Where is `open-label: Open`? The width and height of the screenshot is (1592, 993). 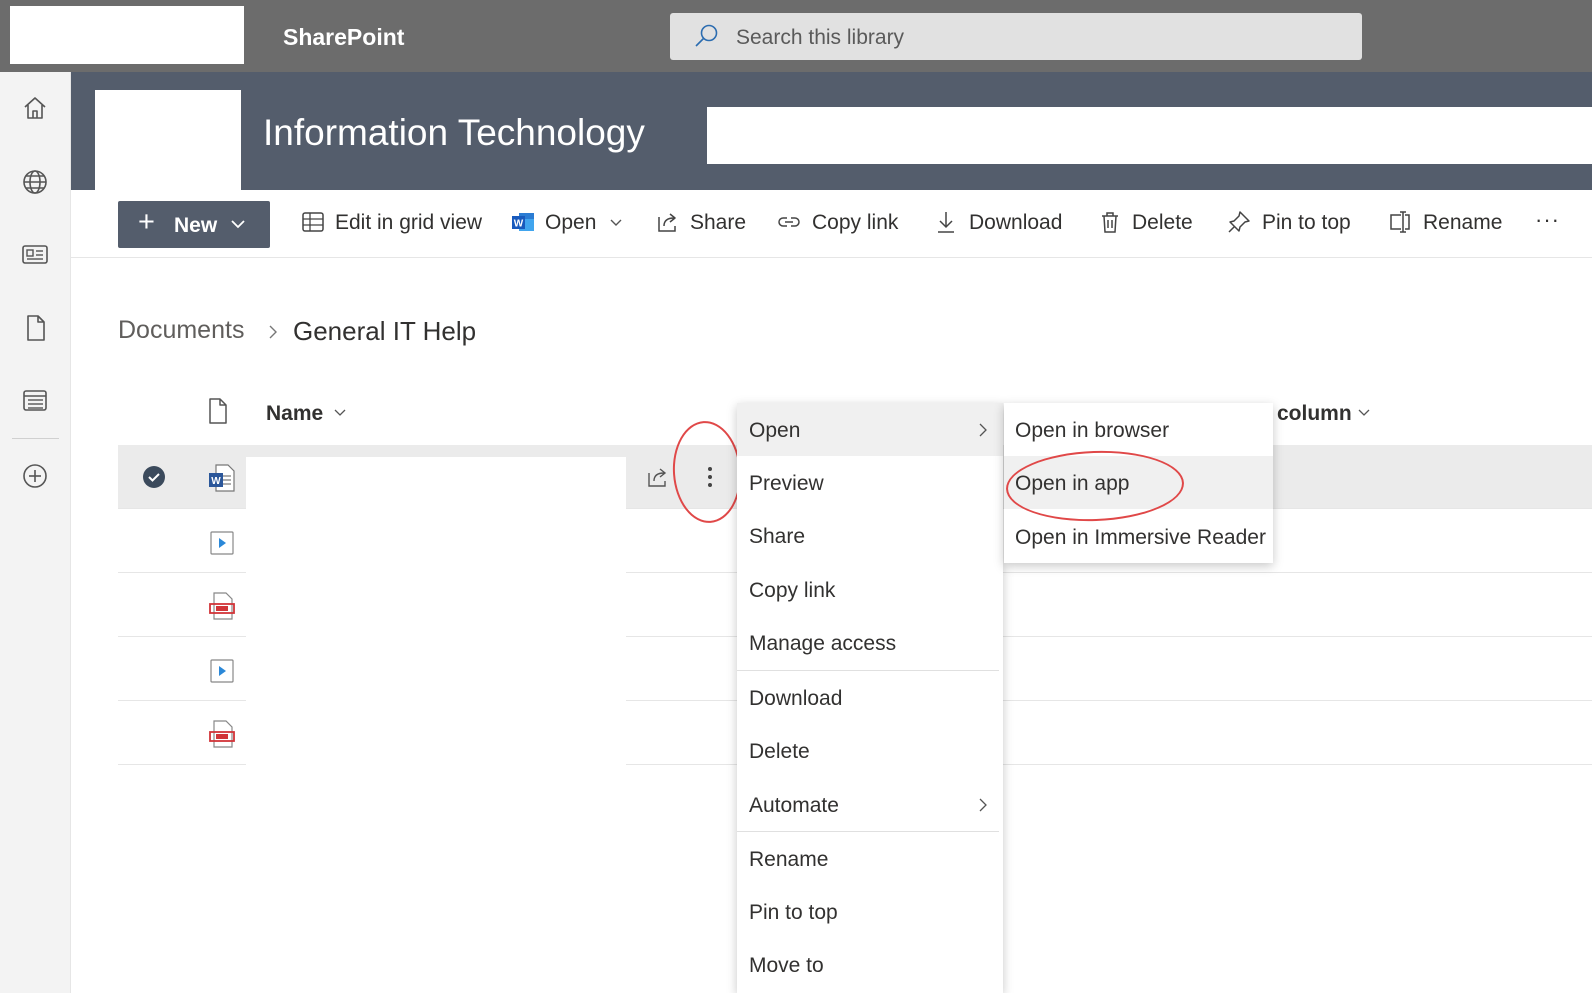
open-label: Open is located at coordinates (571, 222).